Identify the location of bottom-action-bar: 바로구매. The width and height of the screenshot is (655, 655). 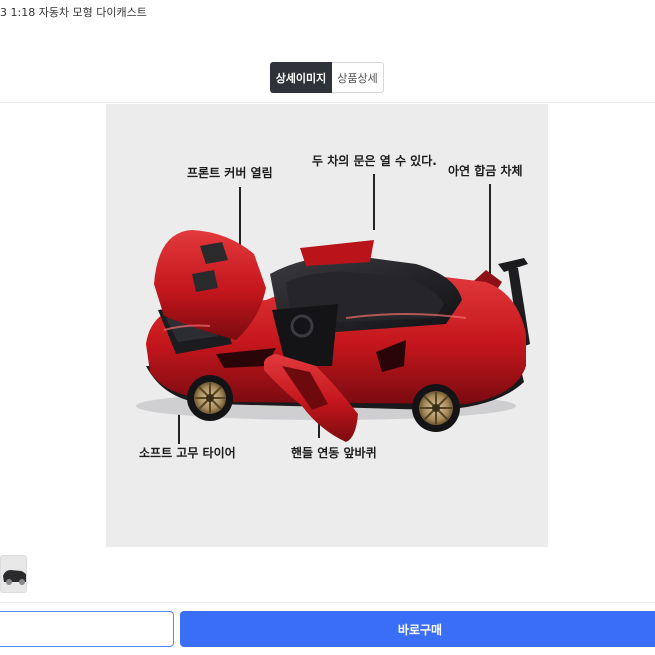
(327, 628).